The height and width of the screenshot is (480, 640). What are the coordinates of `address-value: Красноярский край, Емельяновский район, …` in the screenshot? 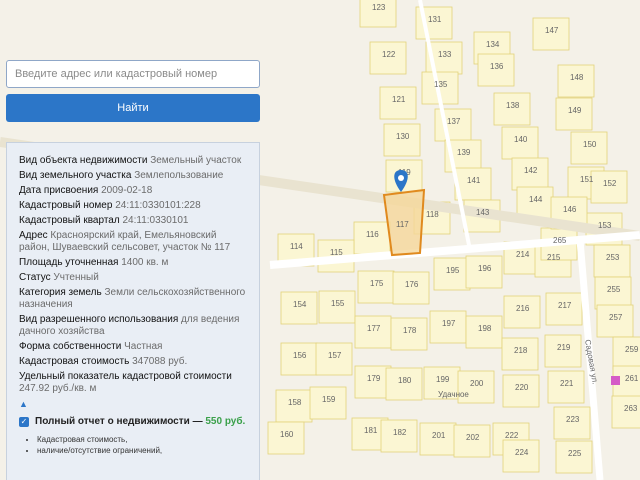 It's located at (125, 241).